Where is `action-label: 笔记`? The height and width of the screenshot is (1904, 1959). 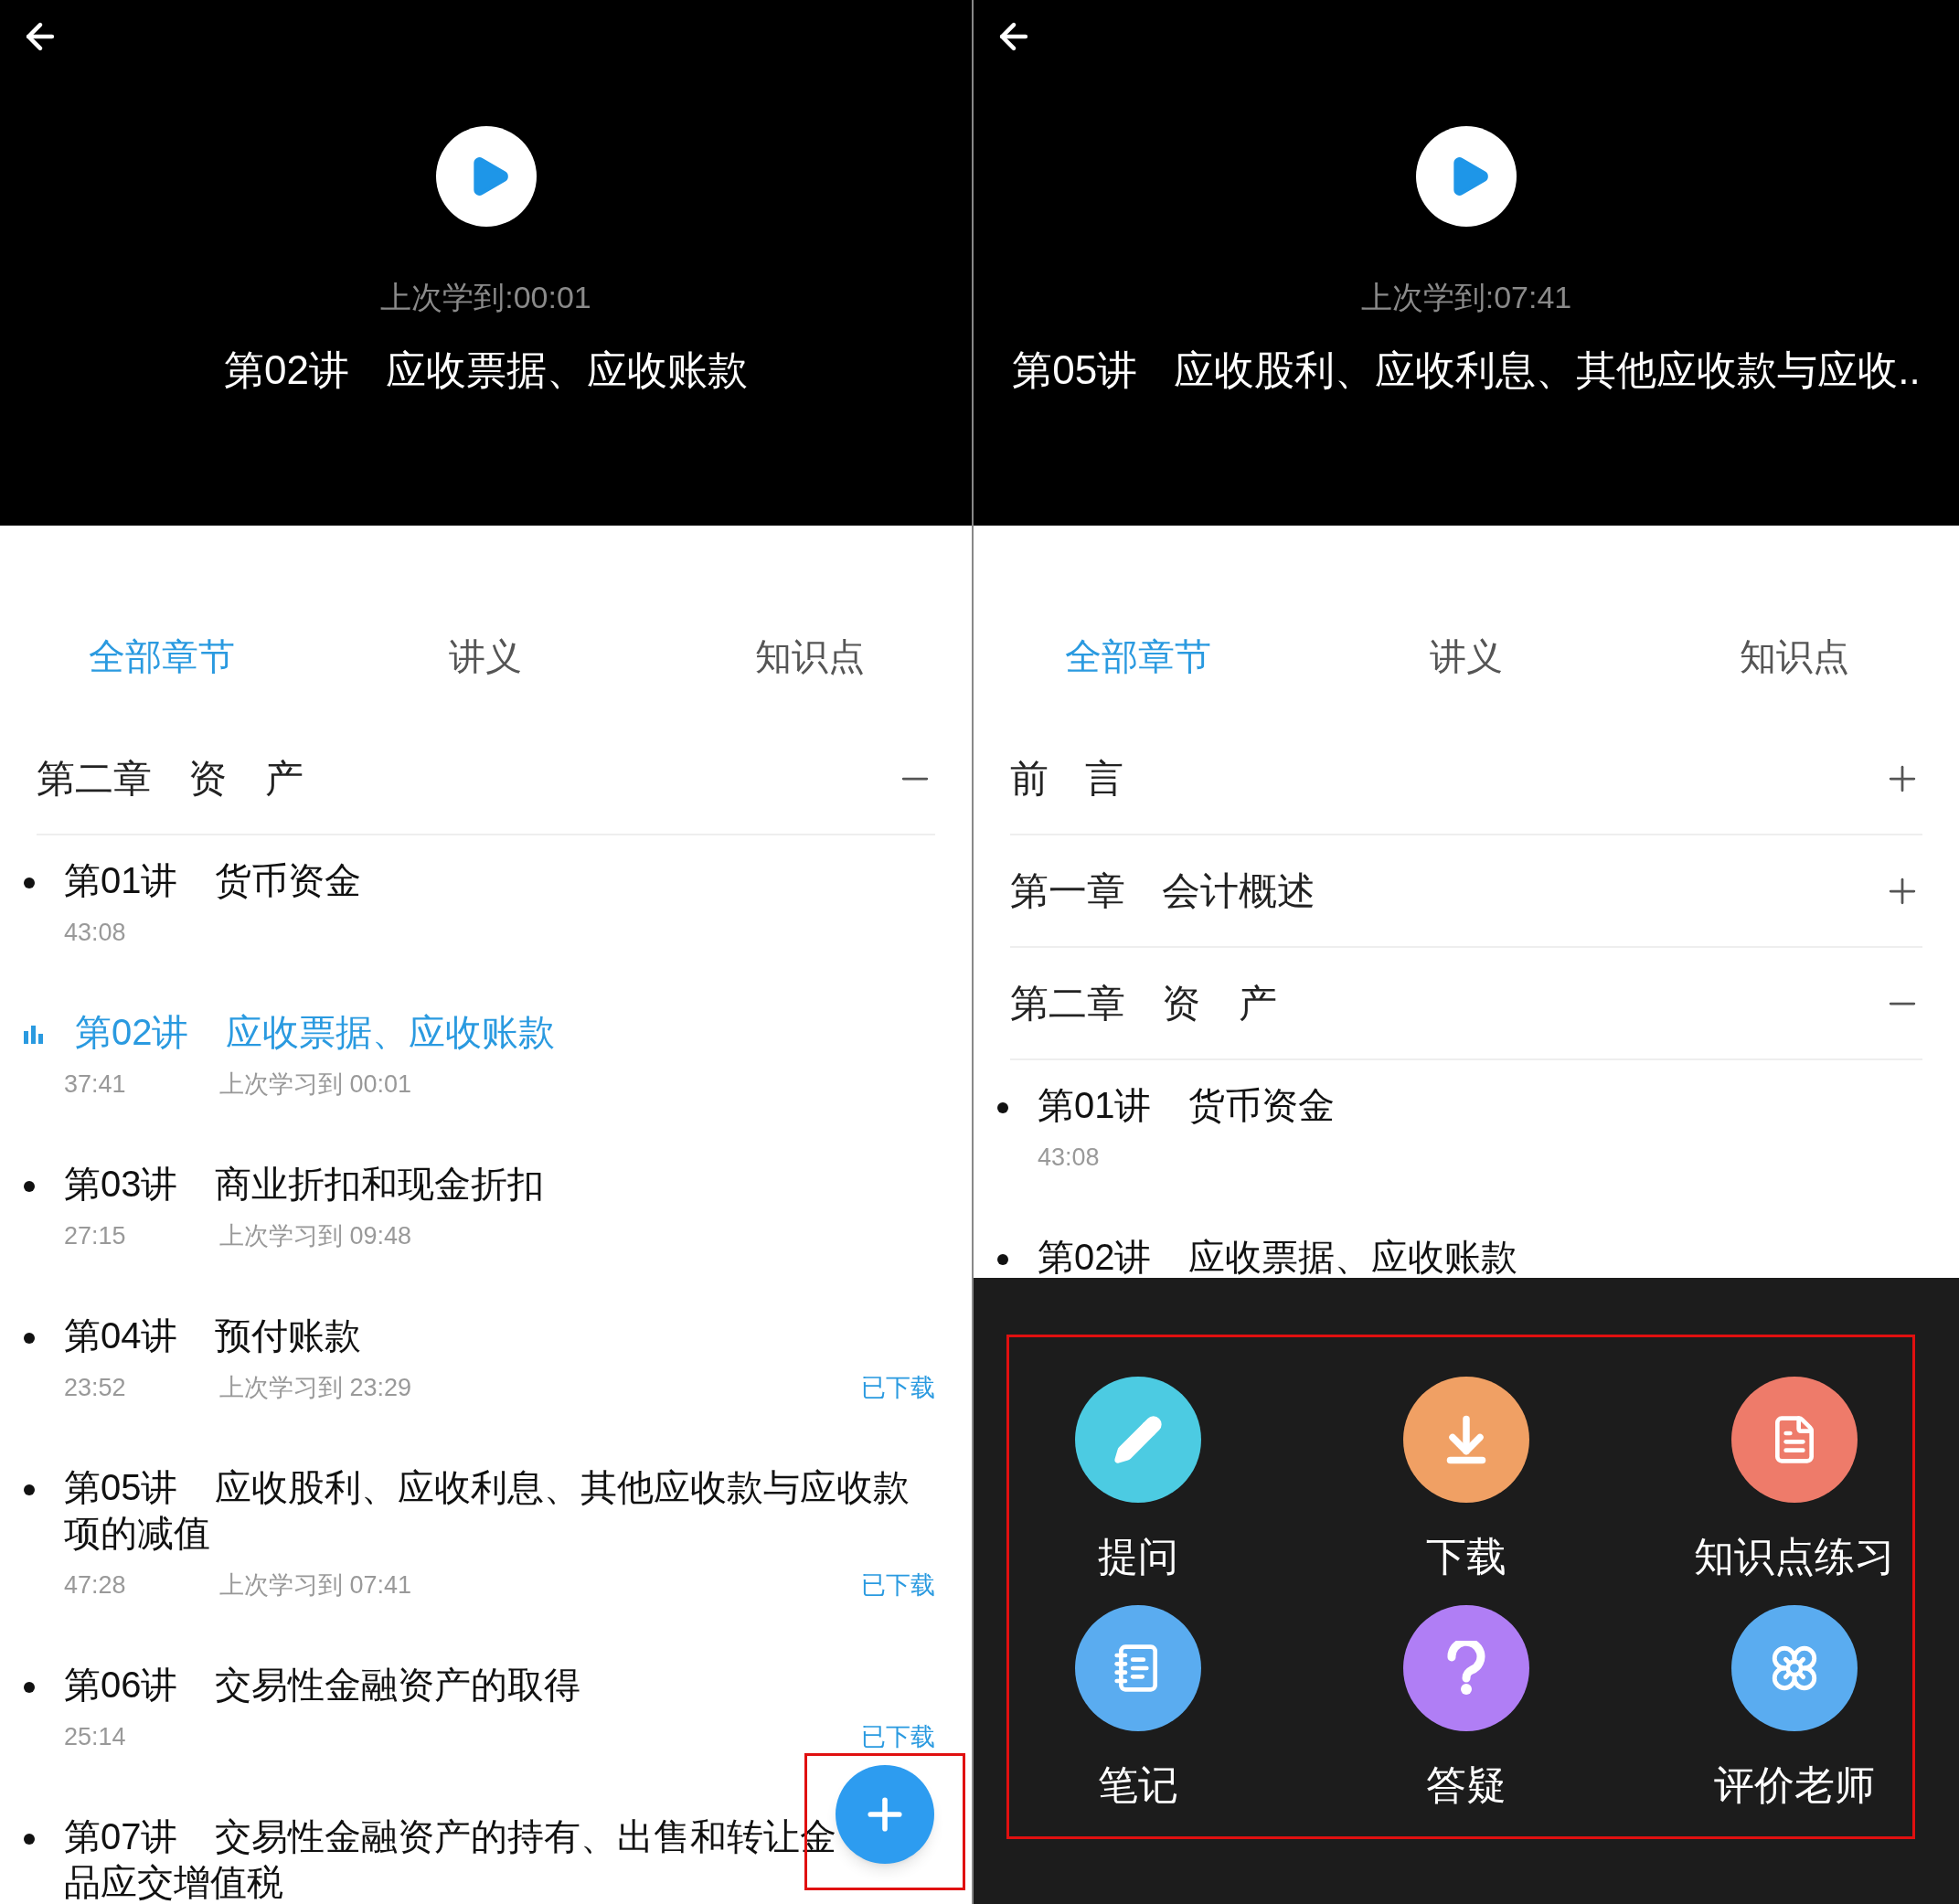
action-label: 笔记 is located at coordinates (1138, 1785).